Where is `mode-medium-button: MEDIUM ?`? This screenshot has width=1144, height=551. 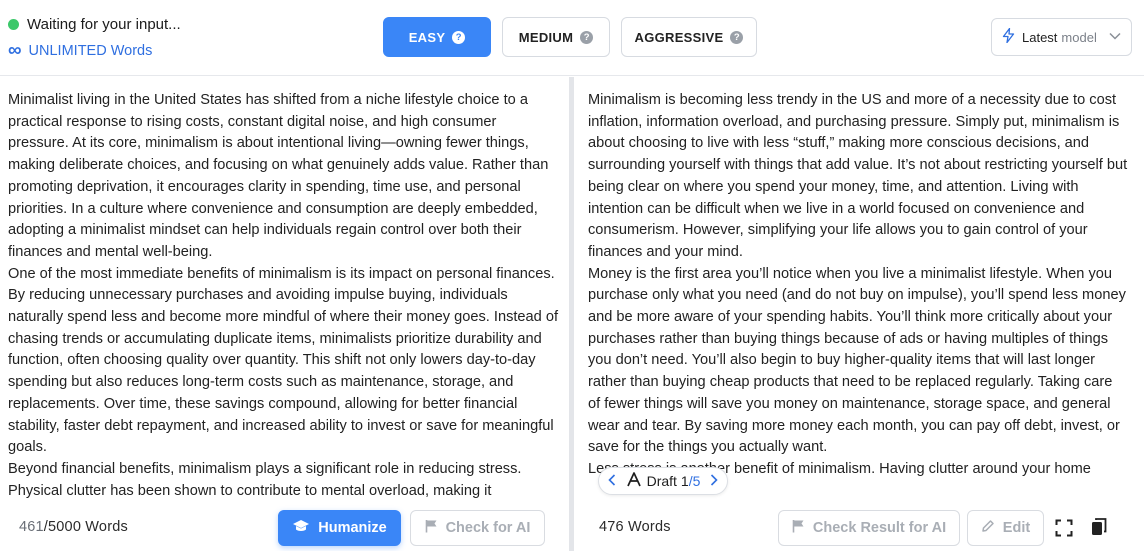
mode-medium-button: MEDIUM ? is located at coordinates (556, 37).